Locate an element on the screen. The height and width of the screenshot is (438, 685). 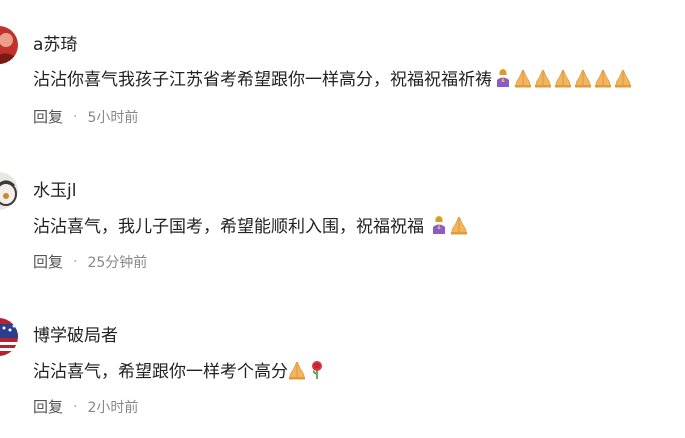
comment-meta: 回复 · 25分钟前 is located at coordinates (90, 261).